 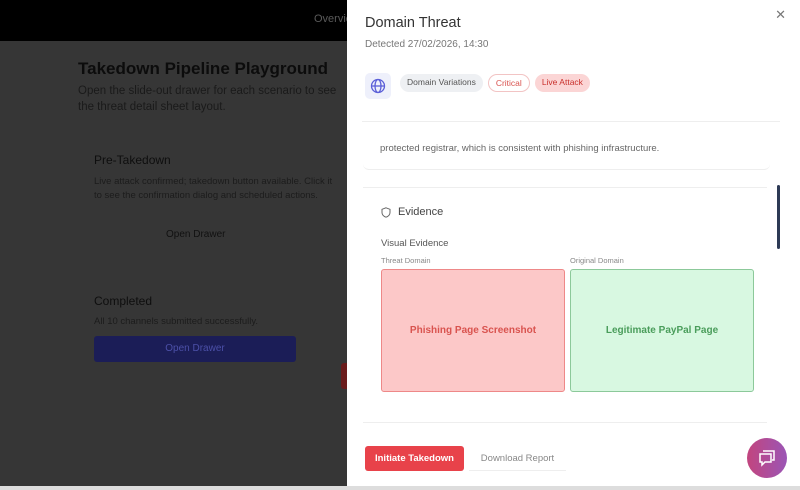 What do you see at coordinates (427, 44) in the screenshot?
I see `detected-date: Detected 27/02/2026, 14:30` at bounding box center [427, 44].